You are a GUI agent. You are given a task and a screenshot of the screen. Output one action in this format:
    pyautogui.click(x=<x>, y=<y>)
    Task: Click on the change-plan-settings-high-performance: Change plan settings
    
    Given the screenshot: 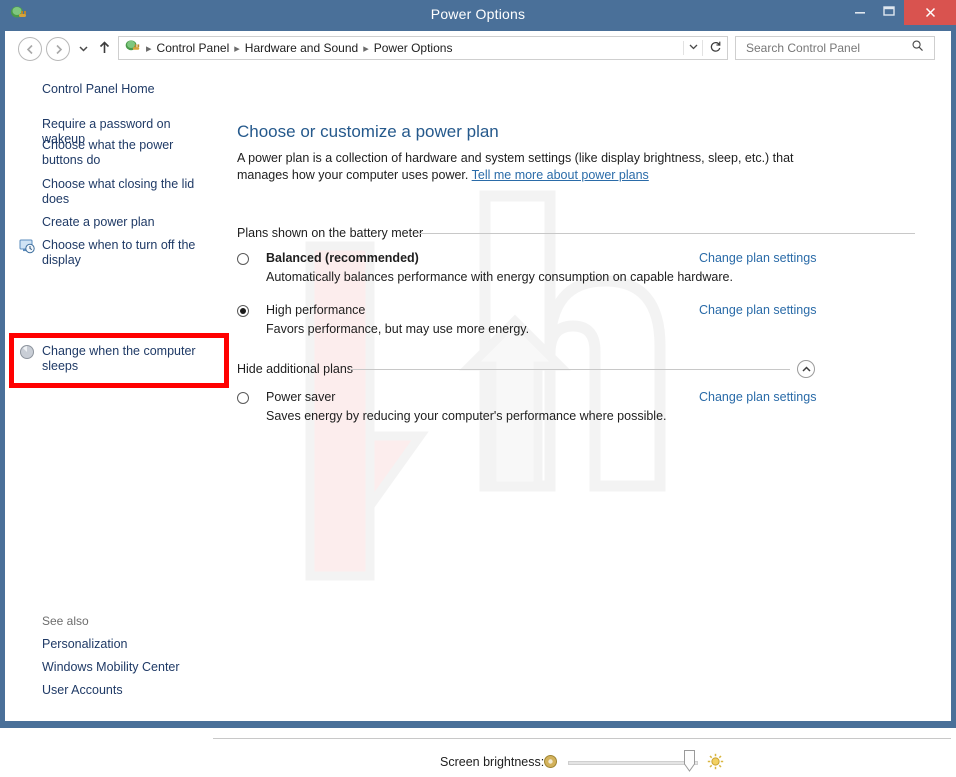 What is the action you would take?
    pyautogui.click(x=818, y=310)
    